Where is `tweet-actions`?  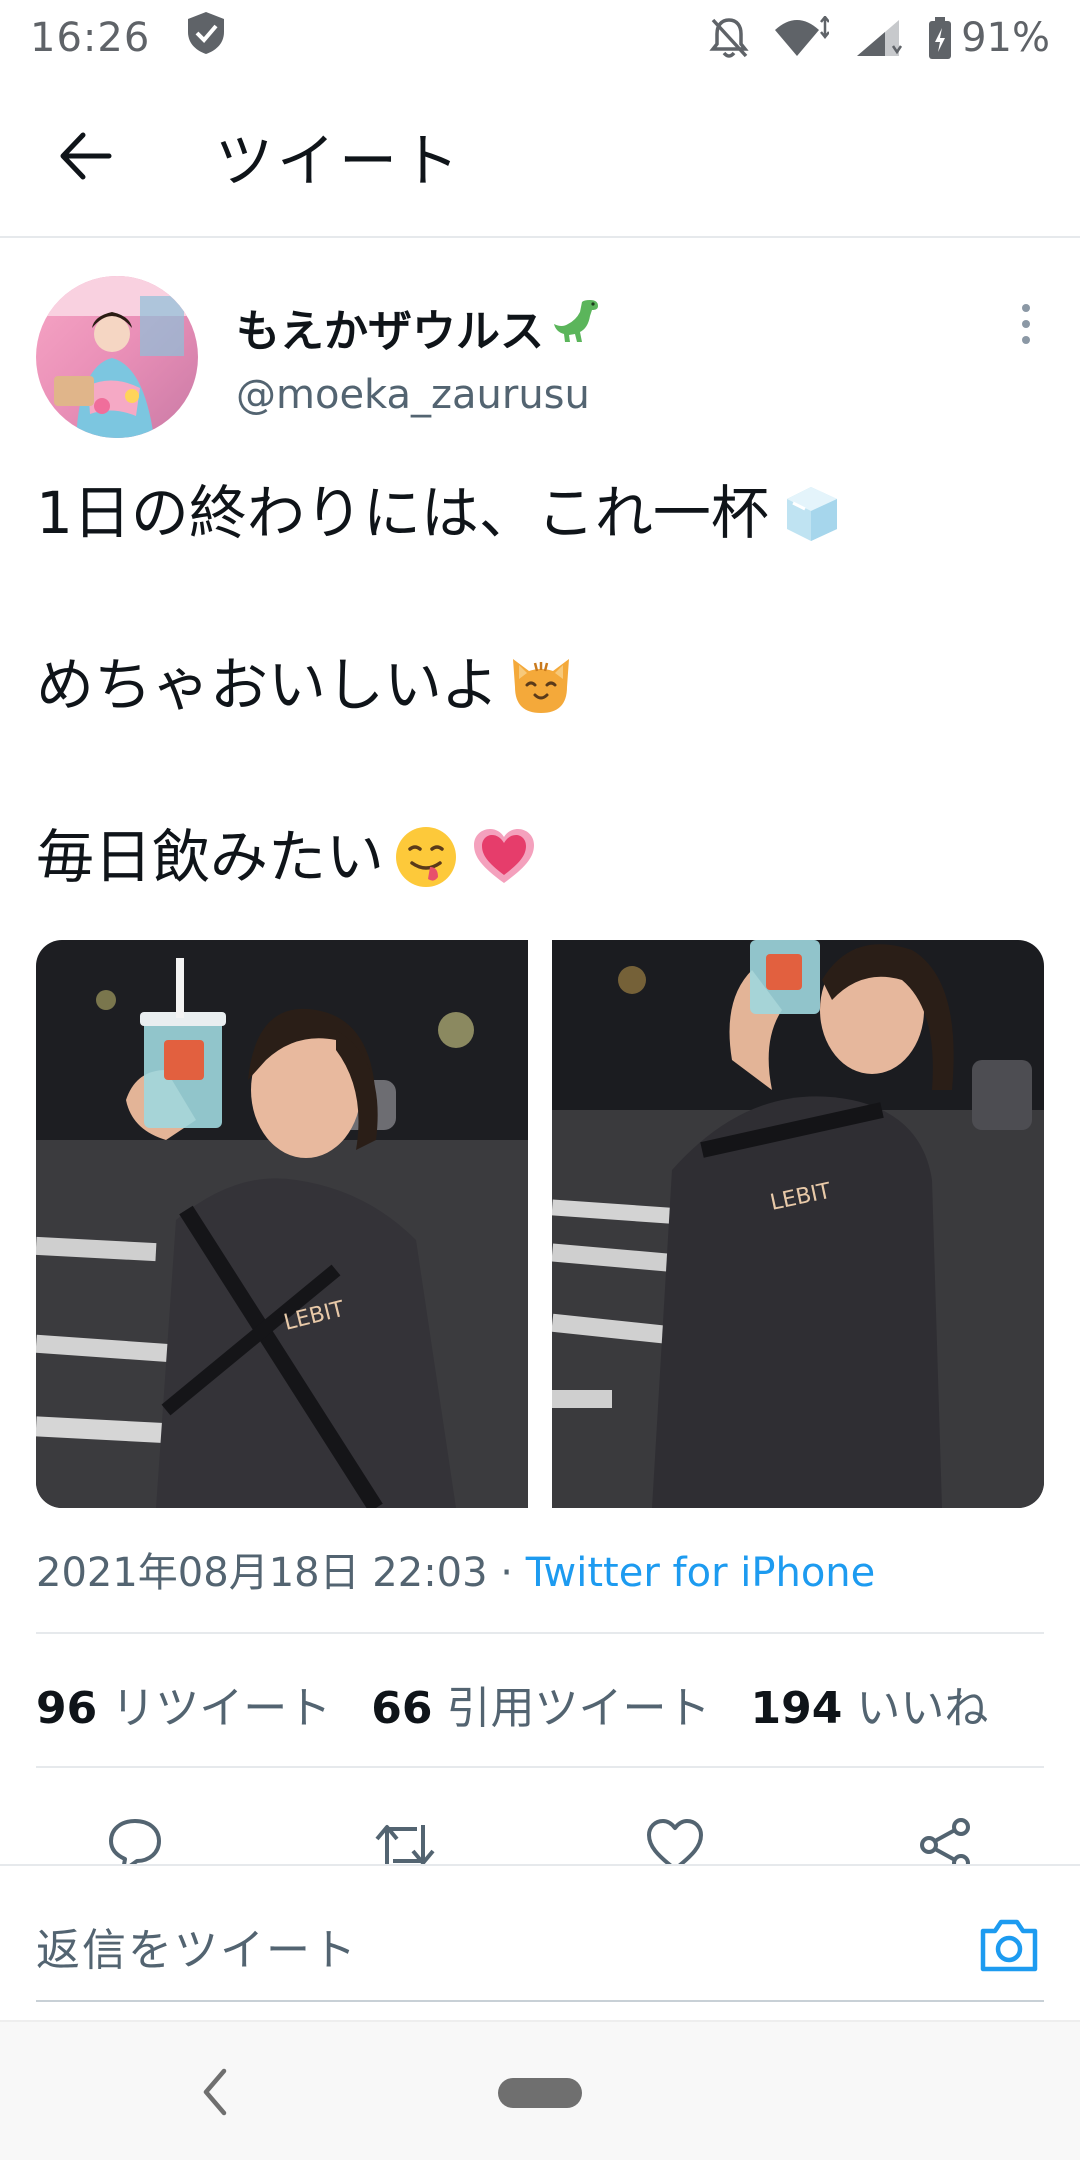 tweet-actions is located at coordinates (540, 1833).